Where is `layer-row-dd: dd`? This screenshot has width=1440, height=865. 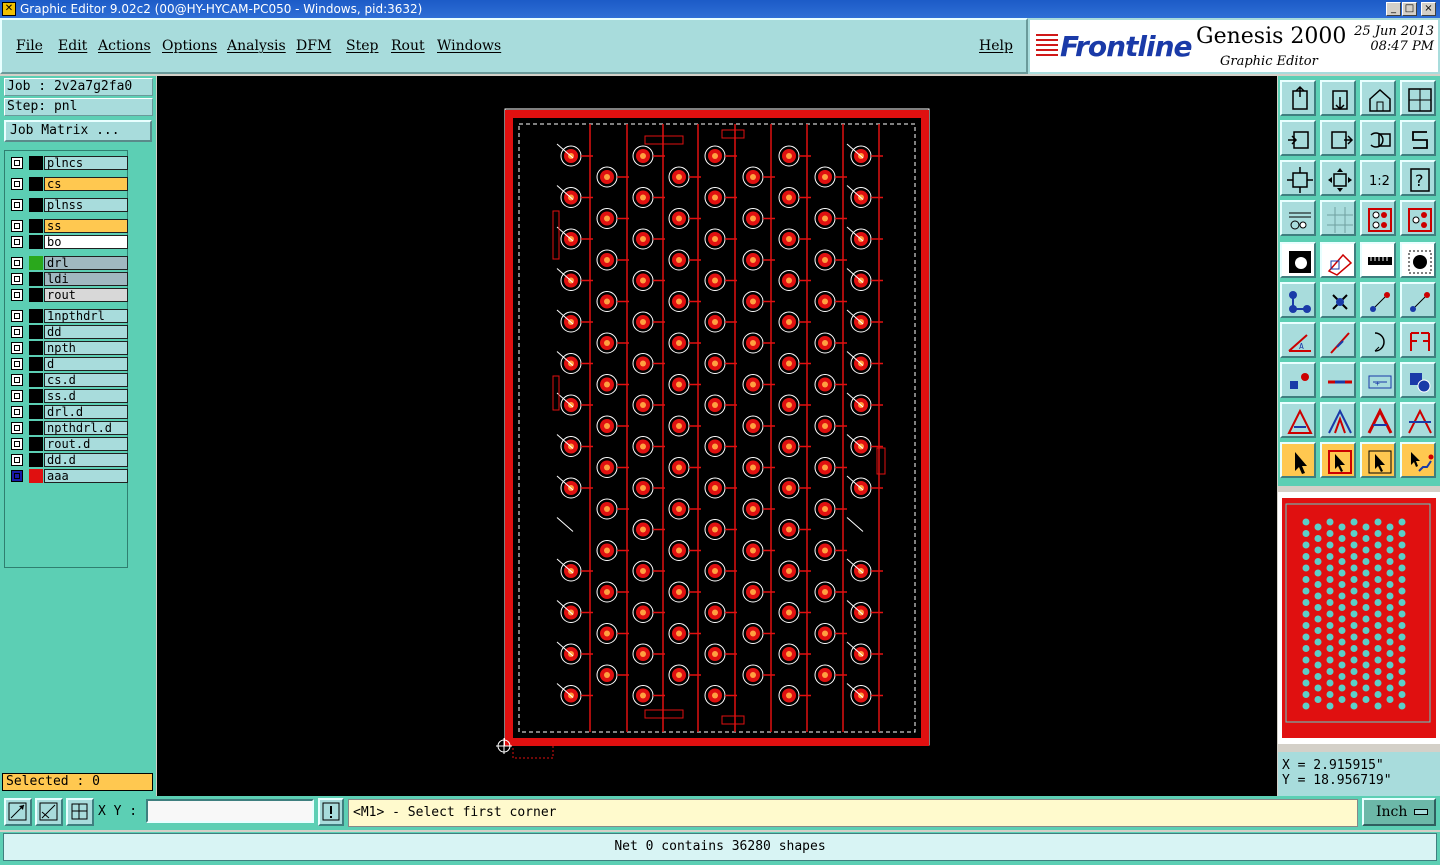
layer-row-dd: dd is located at coordinates (68, 332).